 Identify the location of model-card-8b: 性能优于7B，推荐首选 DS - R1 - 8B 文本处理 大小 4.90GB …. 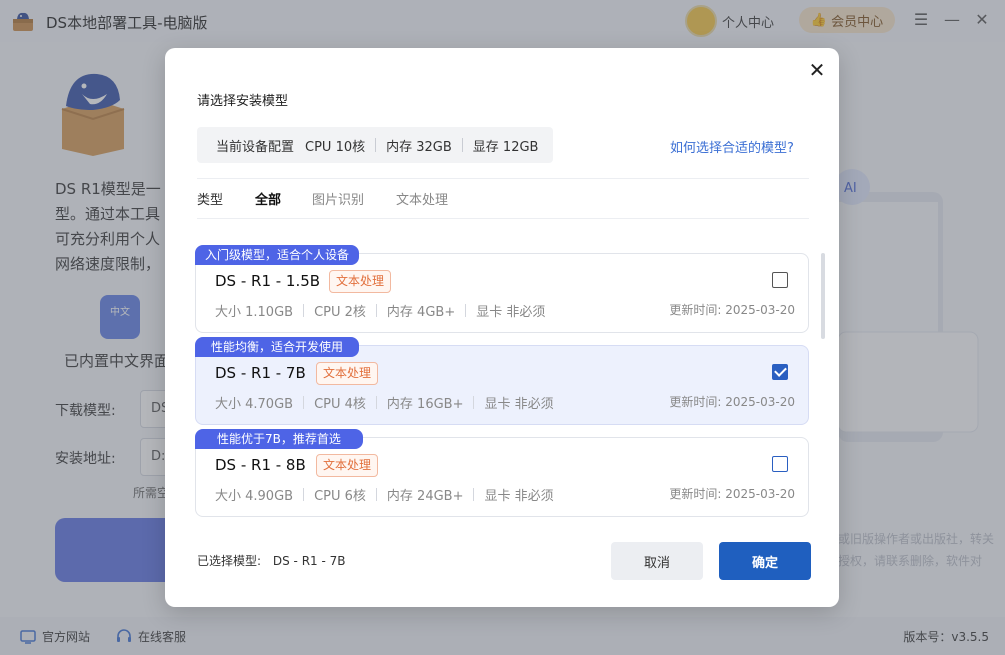
(502, 473).